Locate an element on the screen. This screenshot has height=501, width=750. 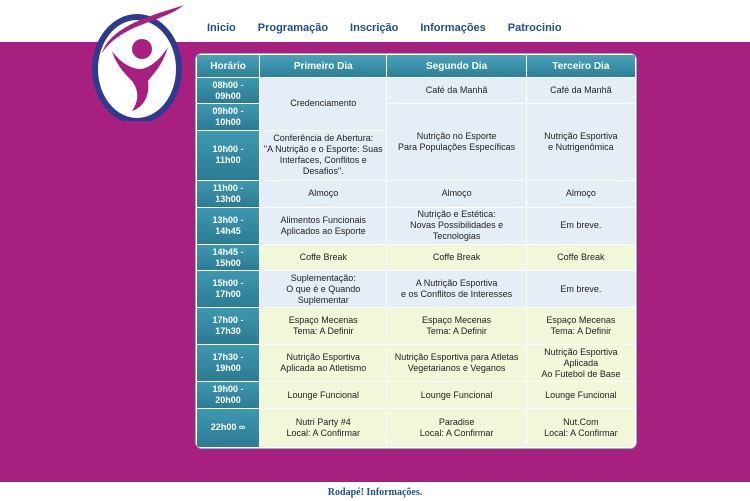
time-cell: 08h00 - 09h00 is located at coordinates (228, 91).